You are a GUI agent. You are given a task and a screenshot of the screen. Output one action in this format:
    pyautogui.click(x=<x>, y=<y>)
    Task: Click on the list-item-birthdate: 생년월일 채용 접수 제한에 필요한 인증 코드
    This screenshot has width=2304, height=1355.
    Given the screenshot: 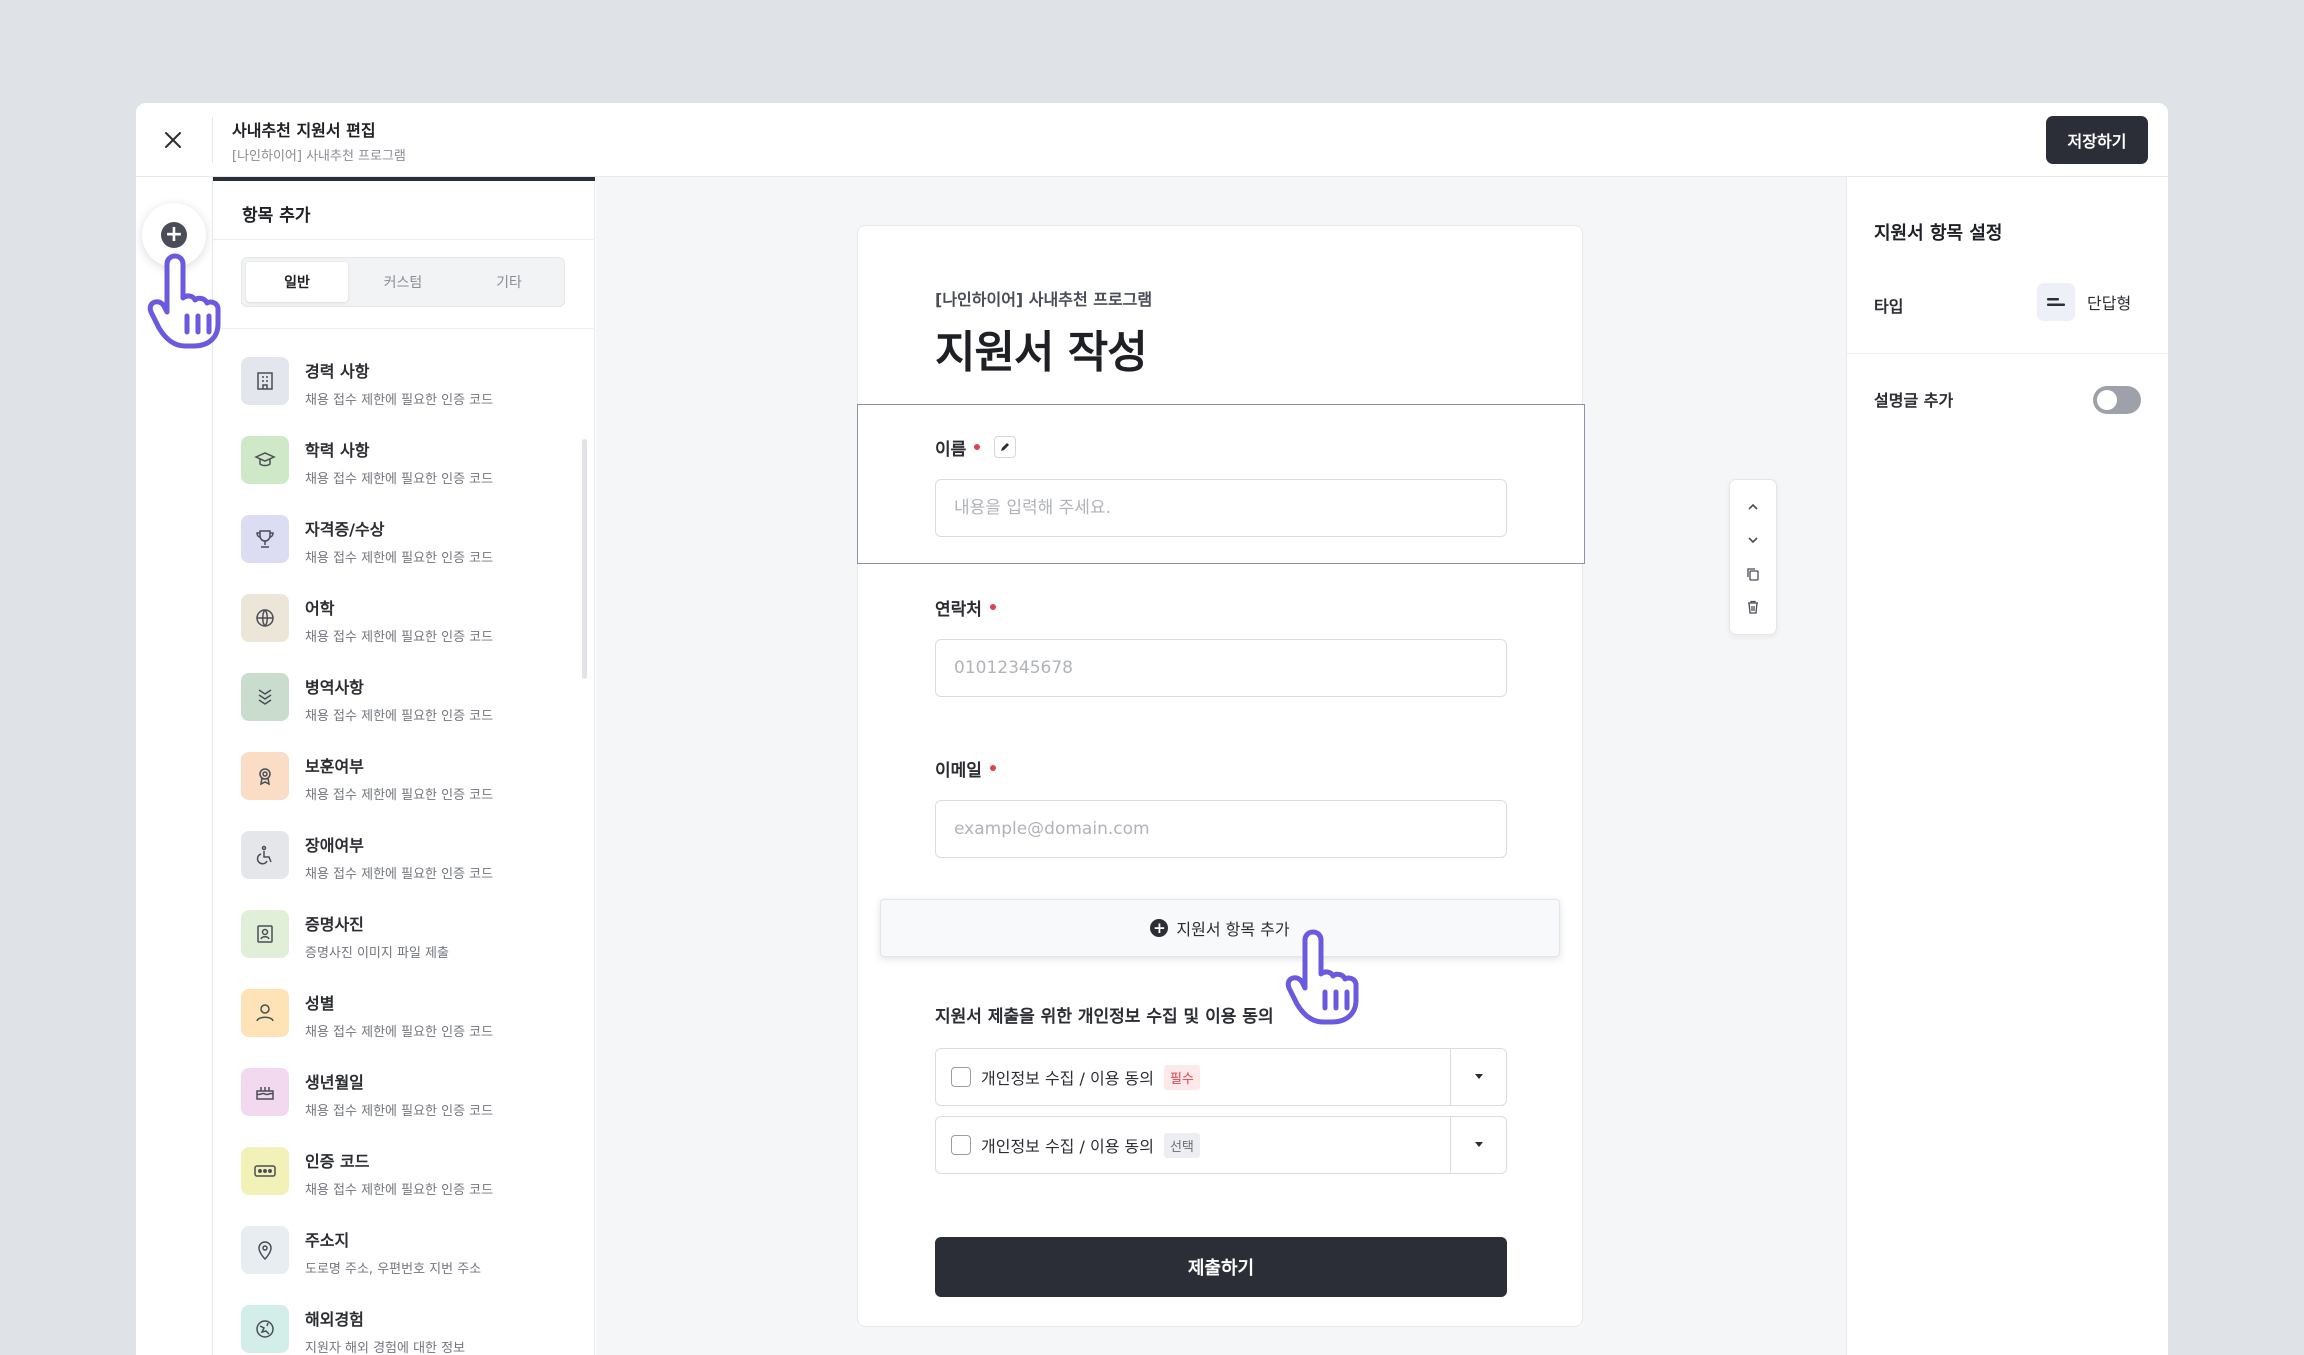 What is the action you would take?
    pyautogui.click(x=401, y=1107)
    